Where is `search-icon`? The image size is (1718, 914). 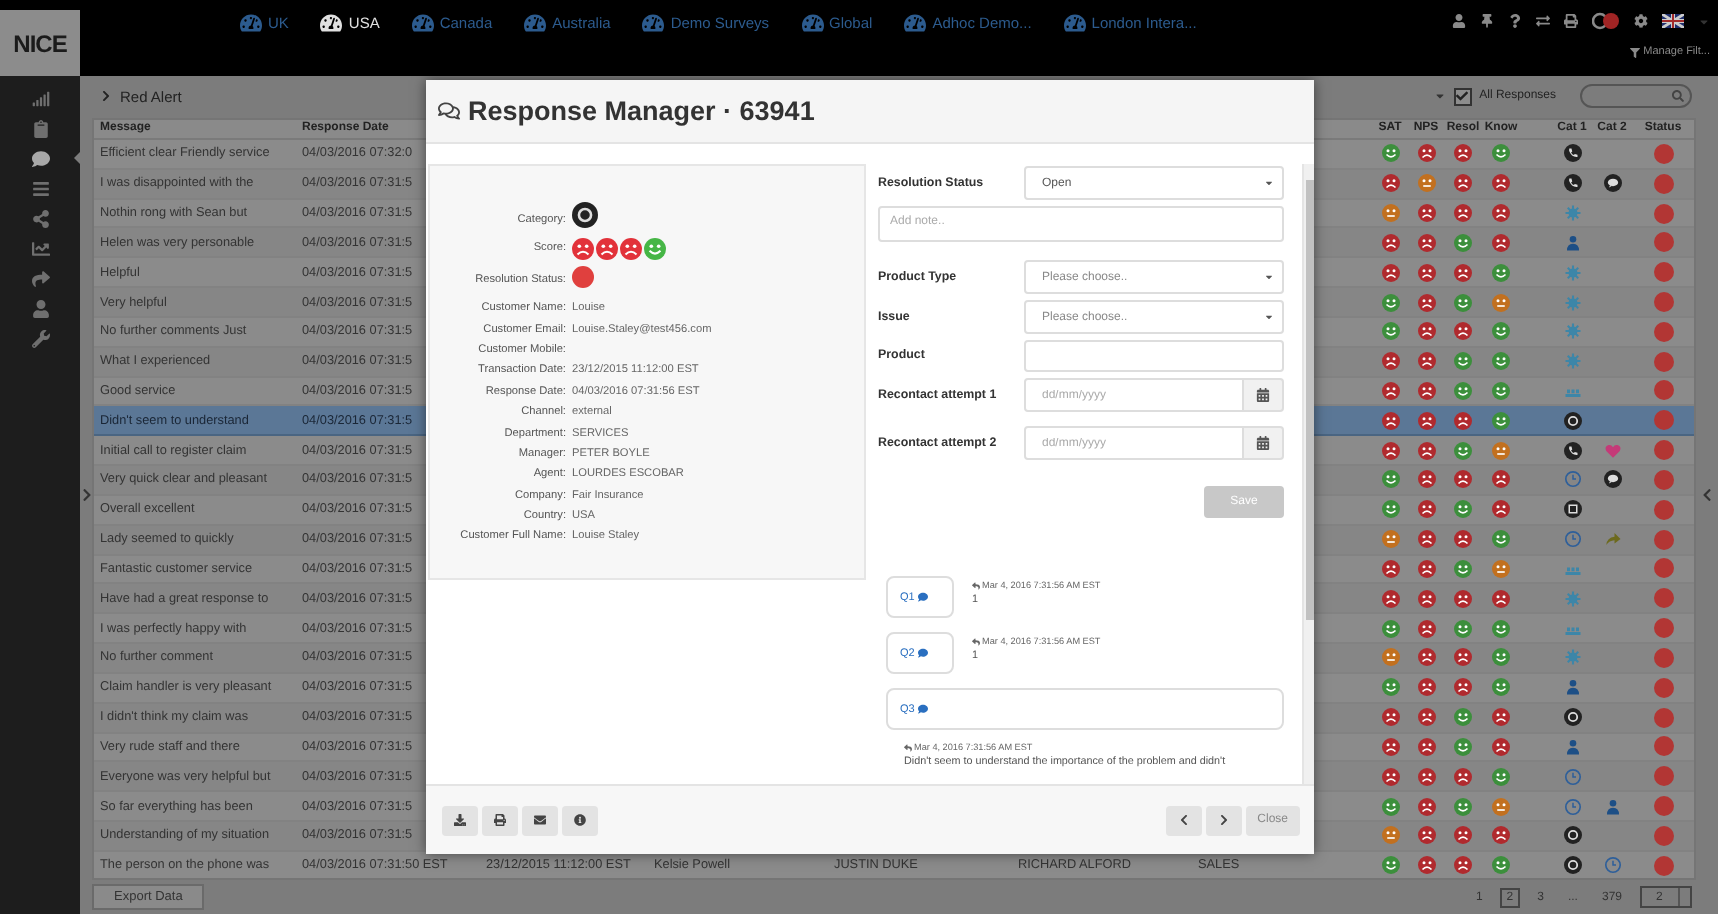 search-icon is located at coordinates (1678, 96).